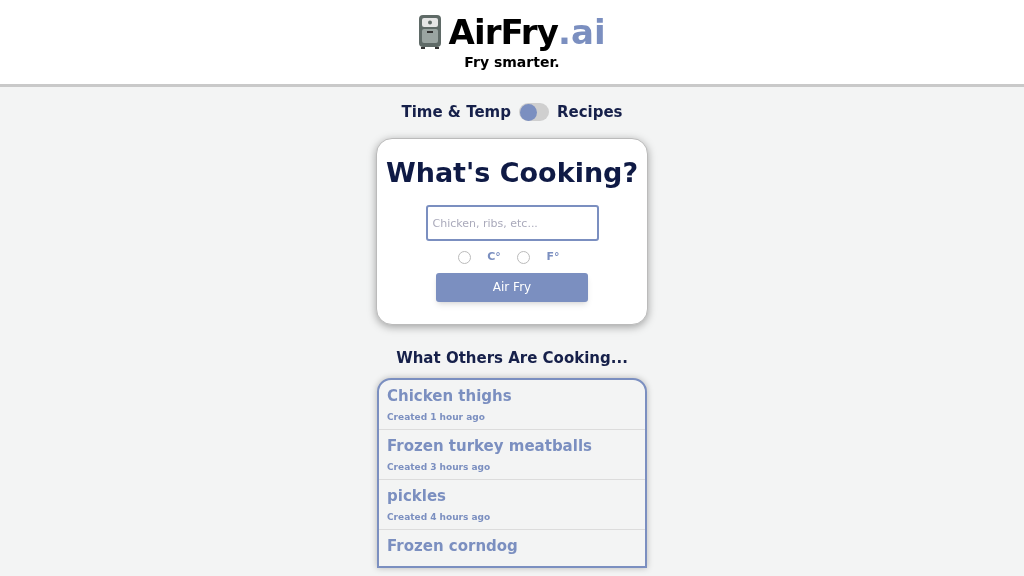  What do you see at coordinates (490, 446) in the screenshot?
I see `recipe-name: Frozen turkey meatballs` at bounding box center [490, 446].